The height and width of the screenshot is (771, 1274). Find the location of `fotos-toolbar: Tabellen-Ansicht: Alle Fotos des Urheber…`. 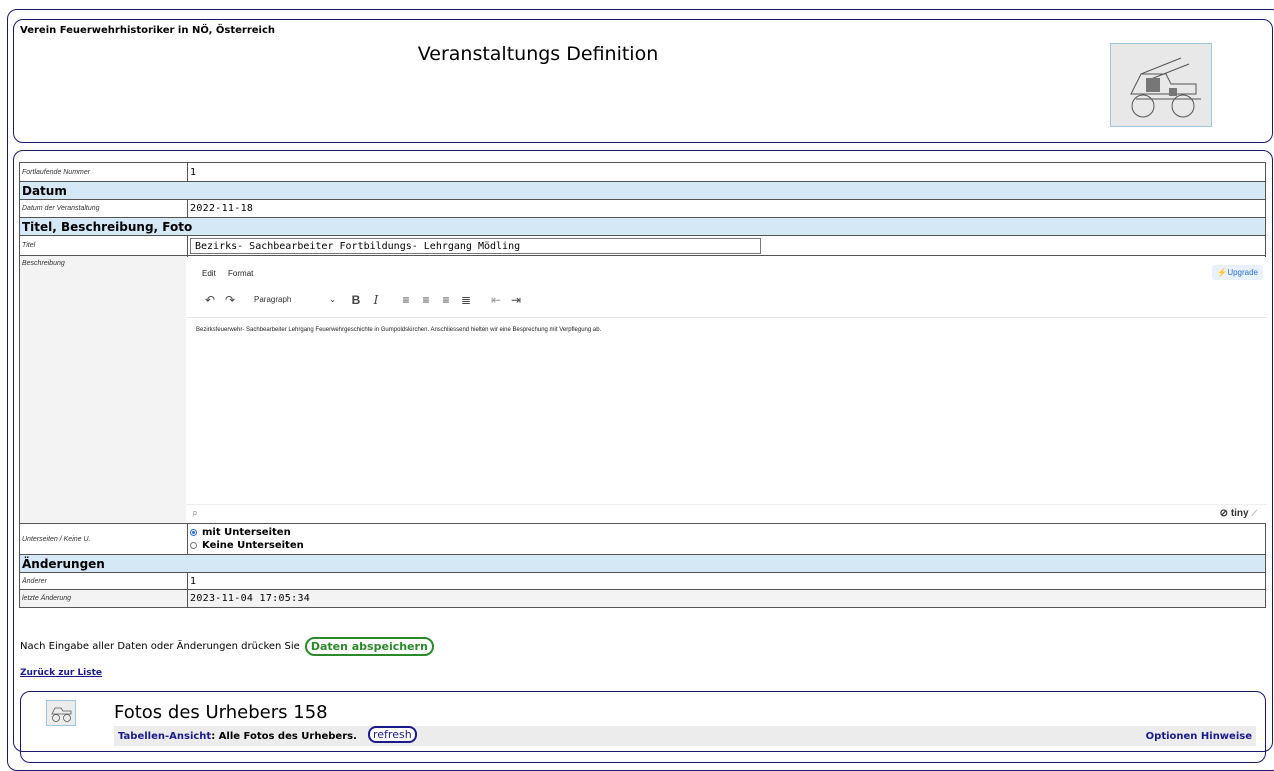

fotos-toolbar: Tabellen-Ansicht: Alle Fotos des Urheber… is located at coordinates (685, 736).